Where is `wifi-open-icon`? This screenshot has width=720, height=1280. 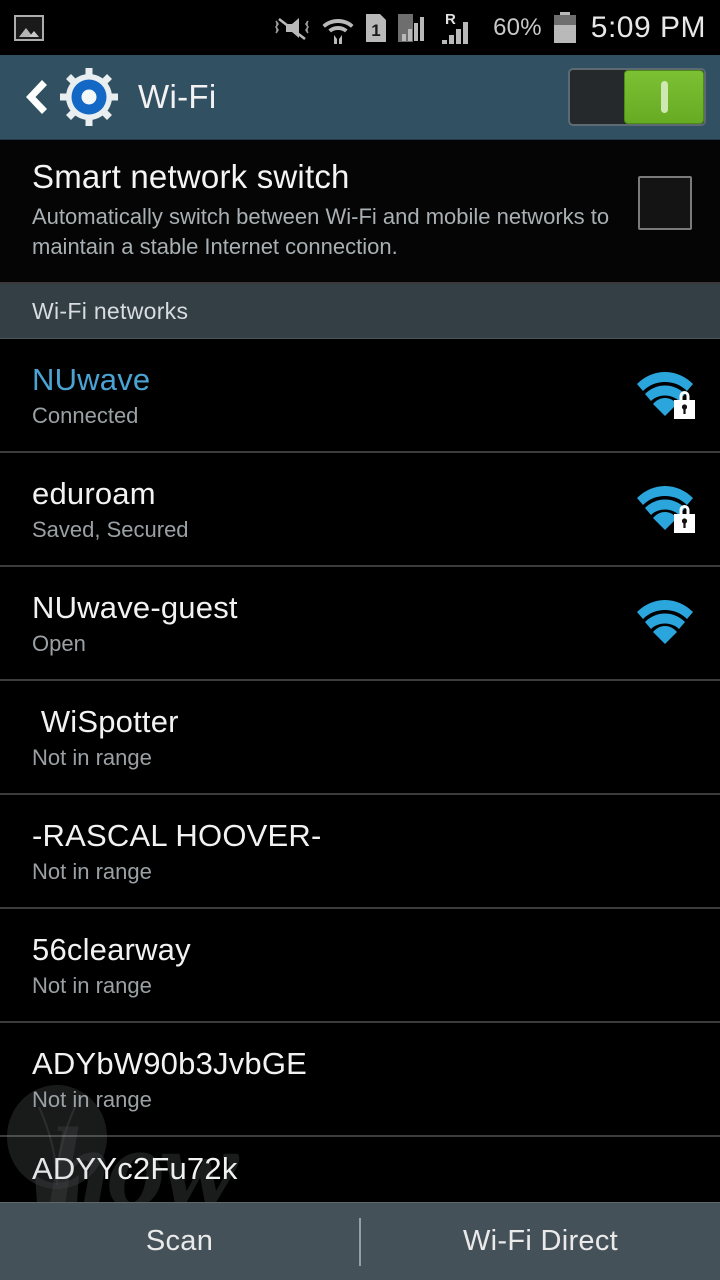 wifi-open-icon is located at coordinates (665, 622).